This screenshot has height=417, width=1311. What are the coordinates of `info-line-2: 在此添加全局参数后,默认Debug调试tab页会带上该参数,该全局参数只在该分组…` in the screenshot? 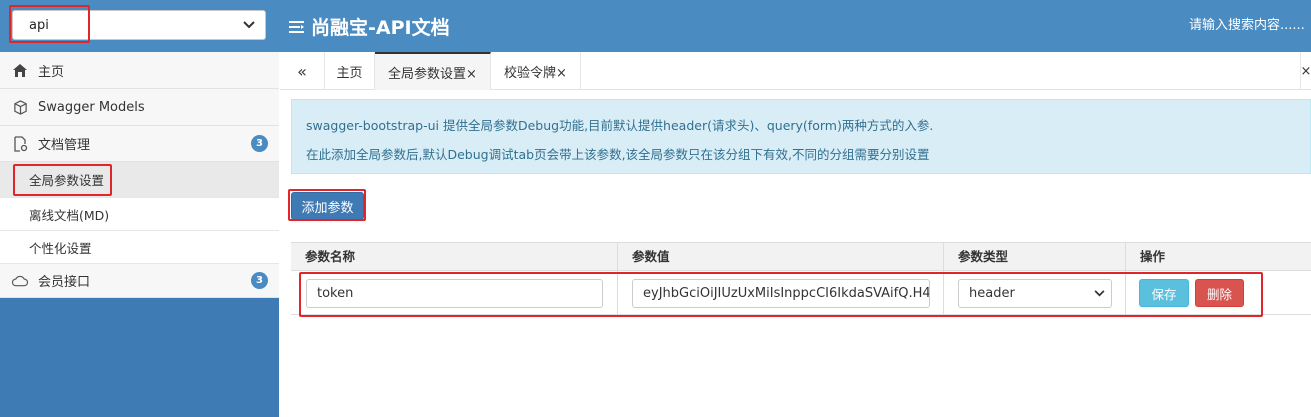 It's located at (618, 154).